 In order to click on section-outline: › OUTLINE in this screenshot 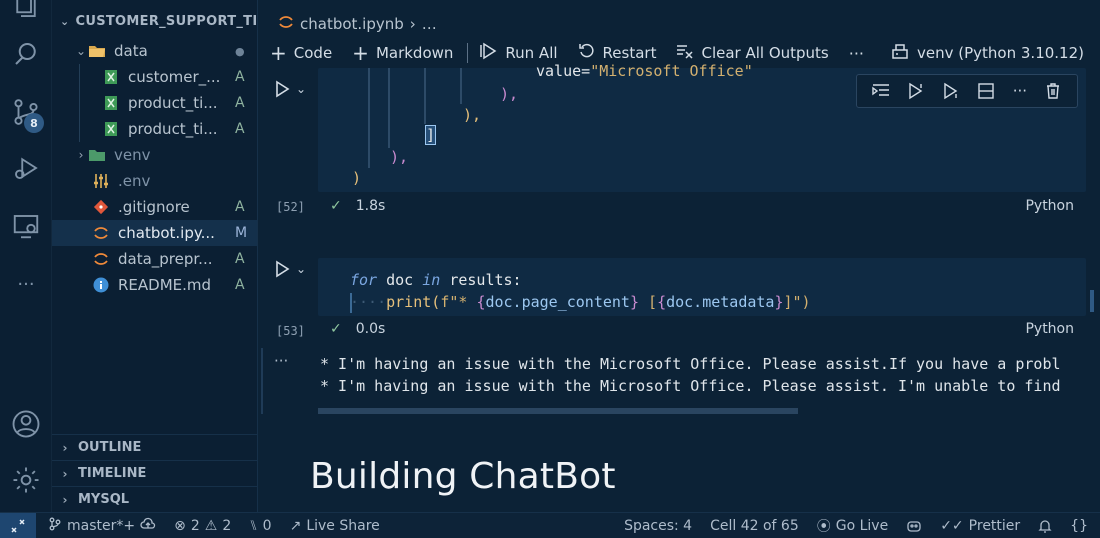, I will do `click(154, 447)`.